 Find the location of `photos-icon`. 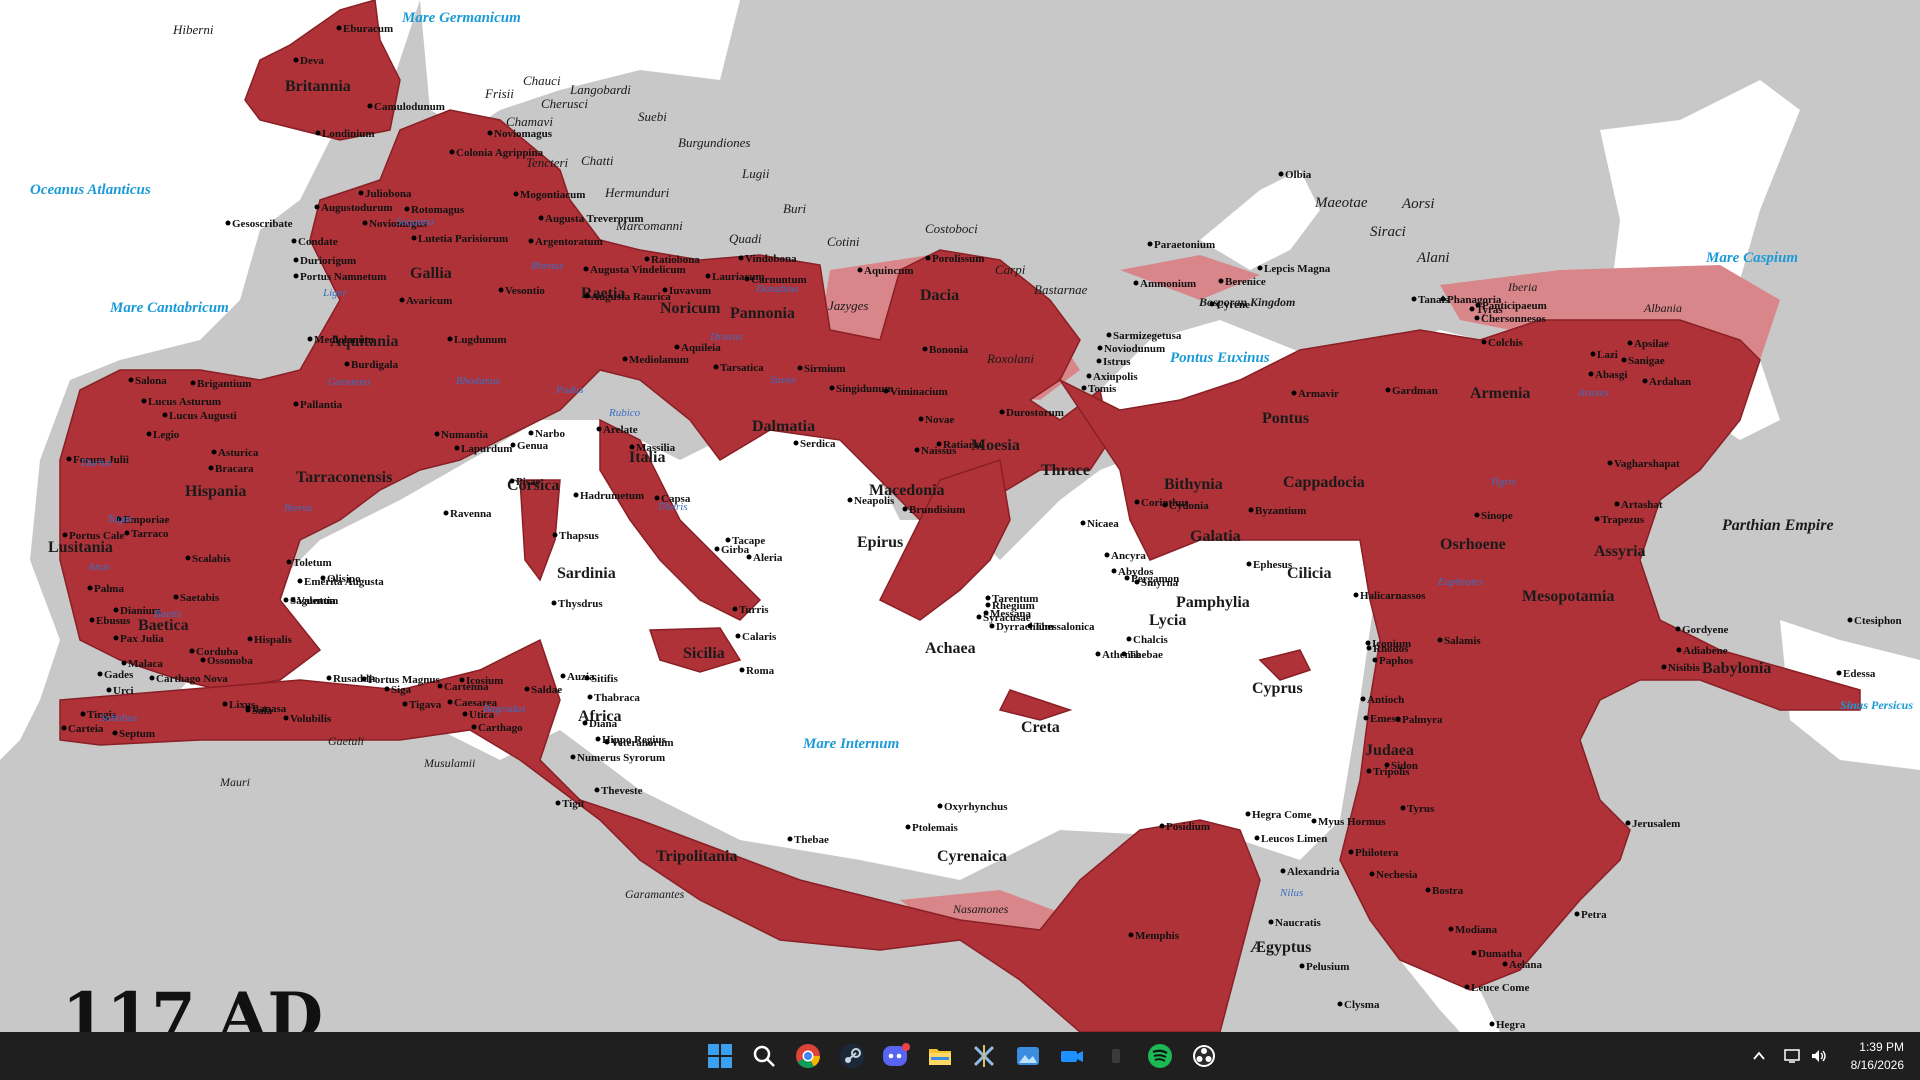

photos-icon is located at coordinates (1028, 1056).